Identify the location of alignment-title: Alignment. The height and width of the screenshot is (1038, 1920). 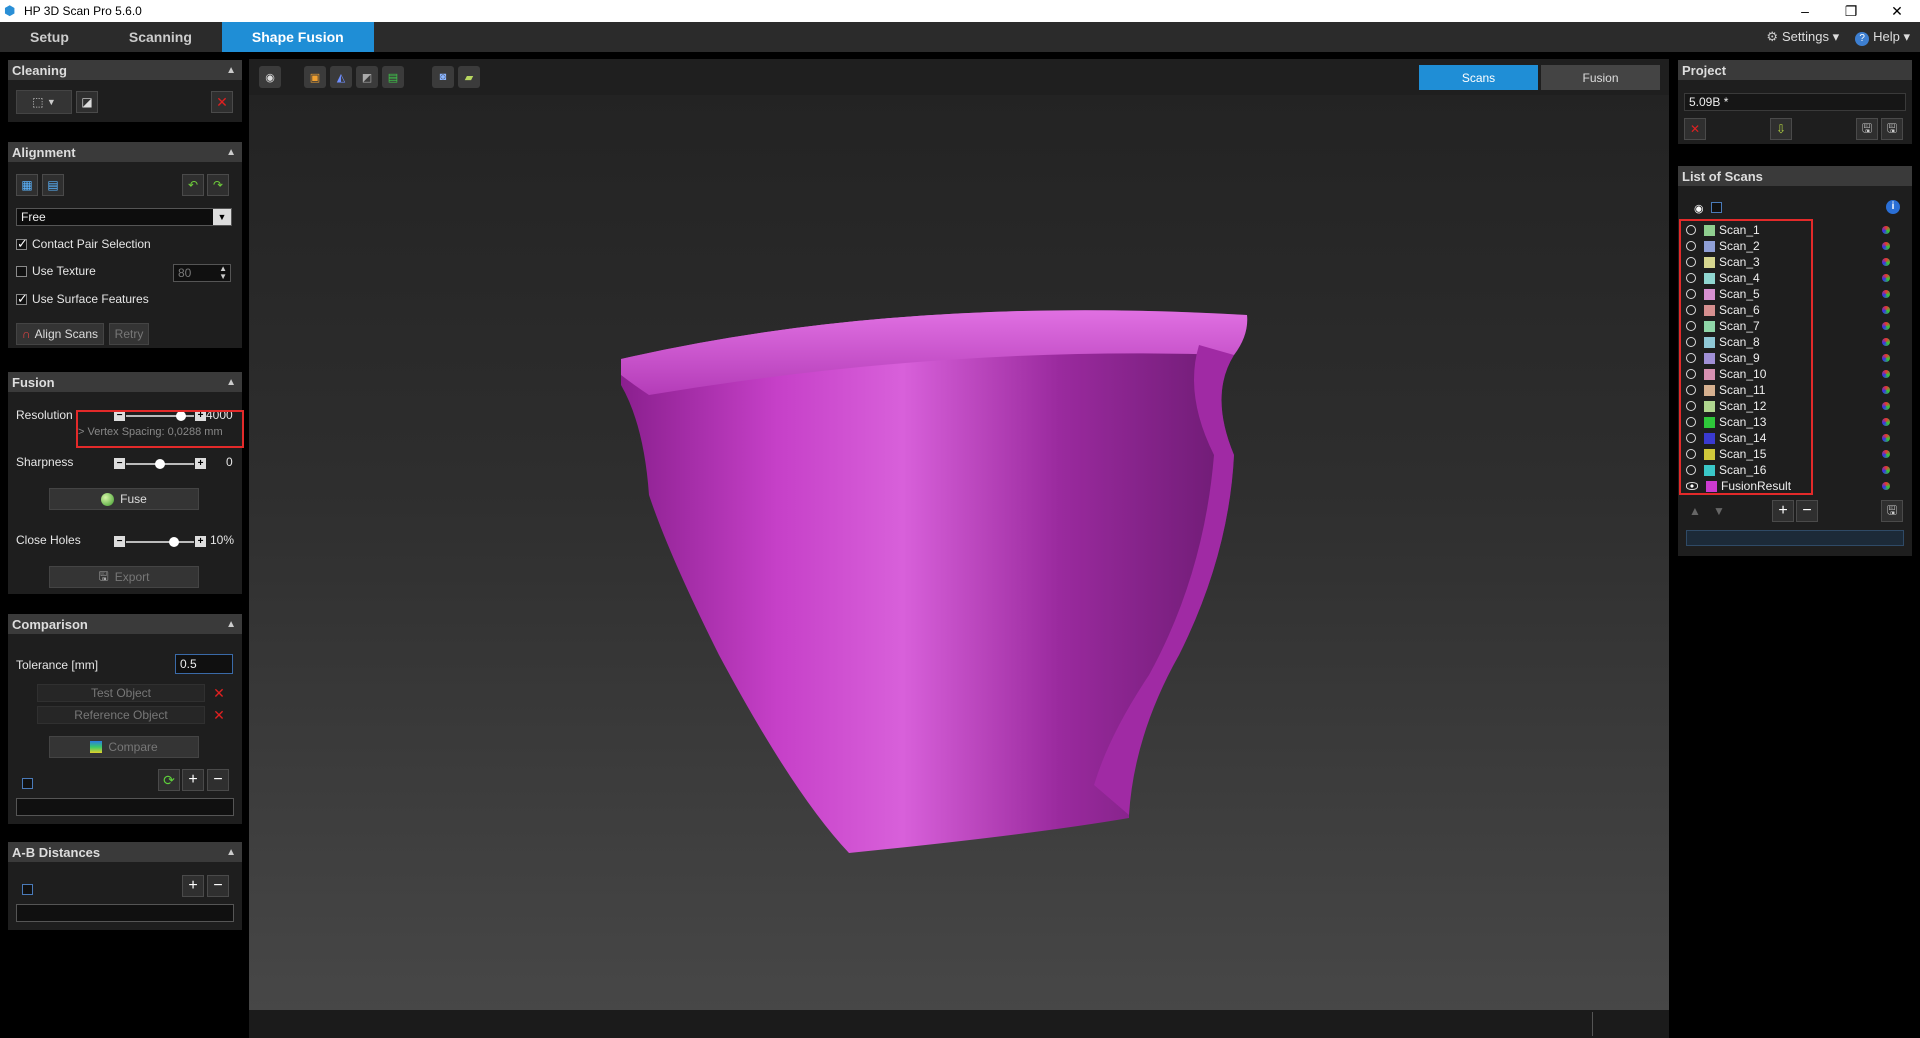
(44, 152).